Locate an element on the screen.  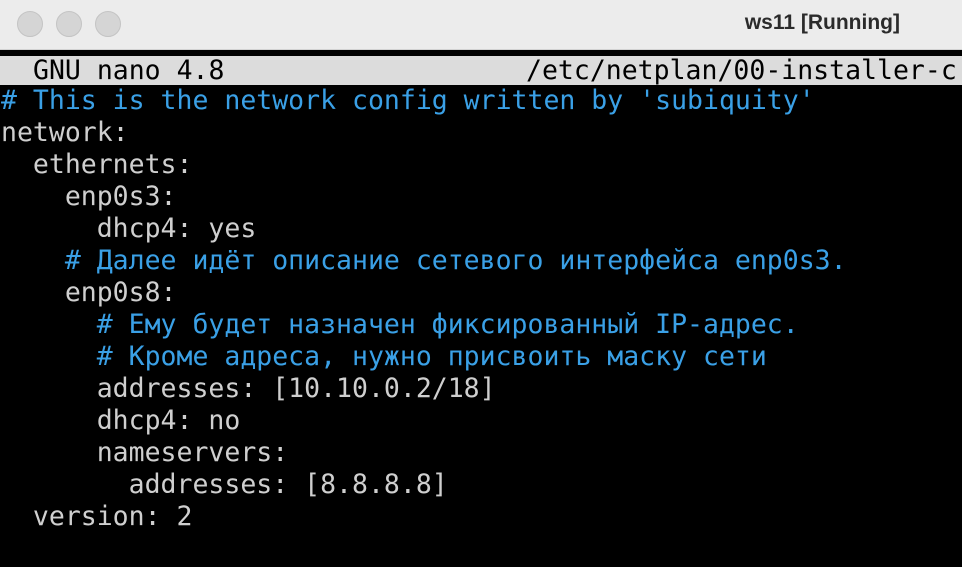
editor-line: addresses: [8.8.8.8] is located at coordinates (224, 484).